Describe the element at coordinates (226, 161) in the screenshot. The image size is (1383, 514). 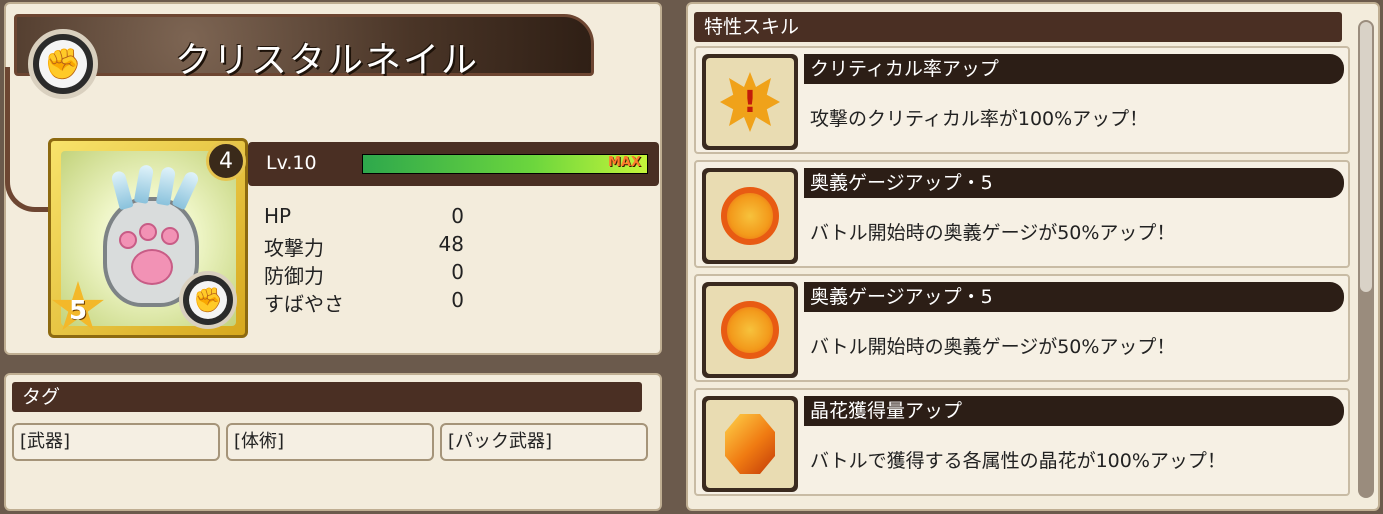
I see `rarity-badge: 4` at that location.